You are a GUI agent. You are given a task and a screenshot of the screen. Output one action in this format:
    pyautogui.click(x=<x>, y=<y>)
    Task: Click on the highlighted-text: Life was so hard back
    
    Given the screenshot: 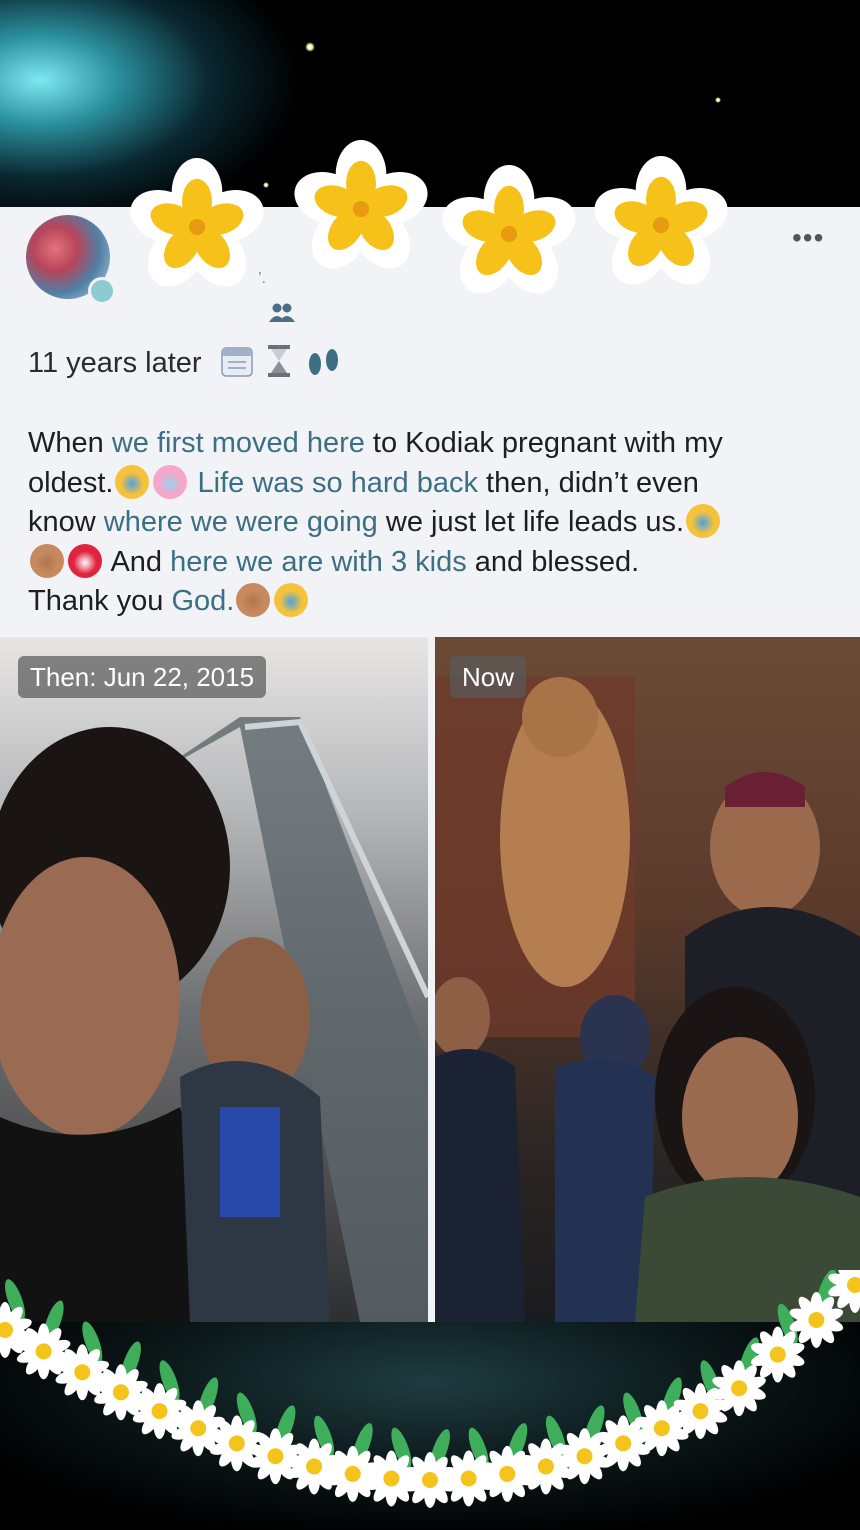 What is the action you would take?
    pyautogui.click(x=334, y=482)
    